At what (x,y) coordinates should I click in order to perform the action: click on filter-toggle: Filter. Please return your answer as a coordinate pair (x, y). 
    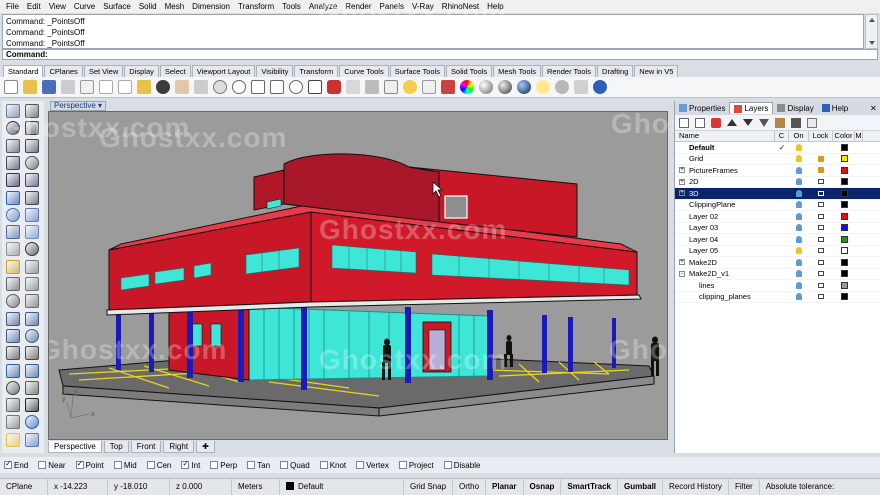
    Looking at the image, I should click on (744, 486).